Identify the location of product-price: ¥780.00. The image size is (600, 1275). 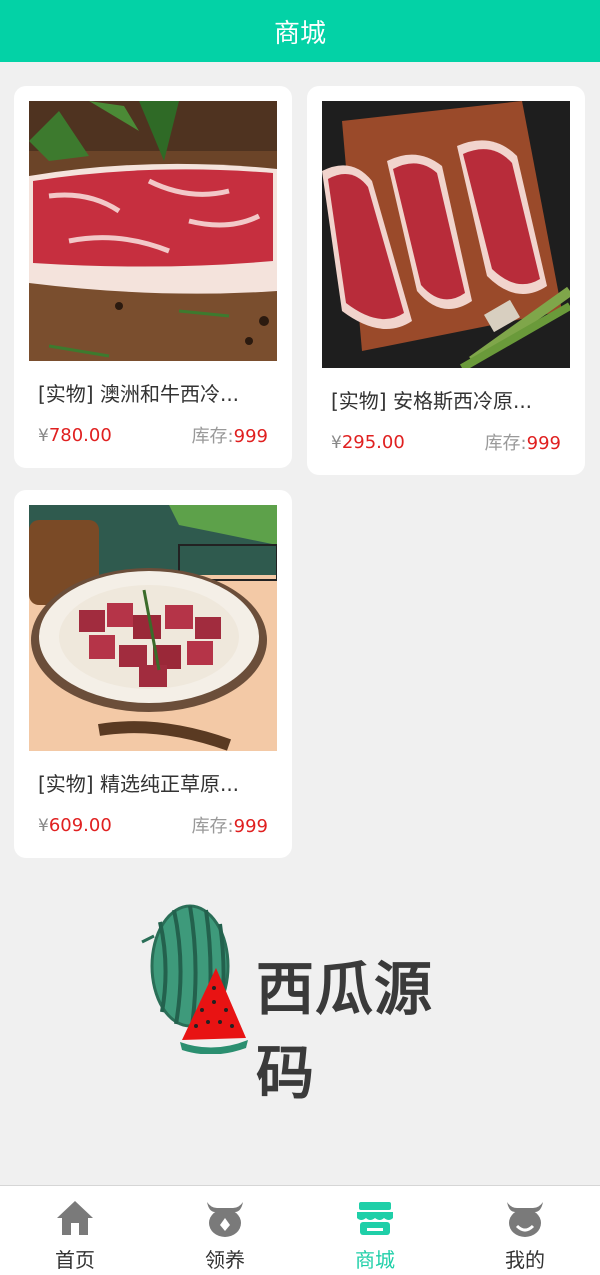
(75, 435).